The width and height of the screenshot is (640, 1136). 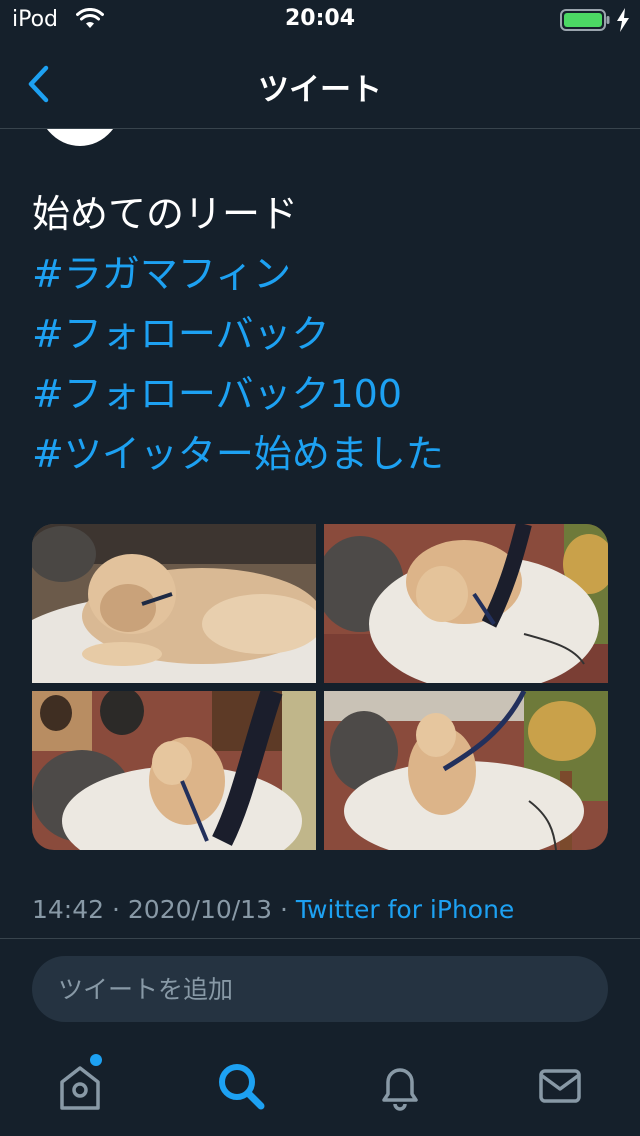 I want to click on nav-bar: ツイート, so click(x=320, y=84).